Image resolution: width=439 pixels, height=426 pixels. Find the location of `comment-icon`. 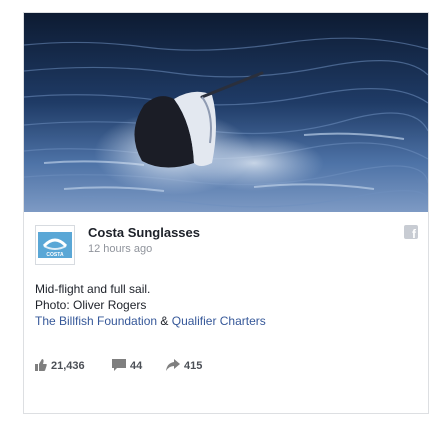

comment-icon is located at coordinates (119, 365).